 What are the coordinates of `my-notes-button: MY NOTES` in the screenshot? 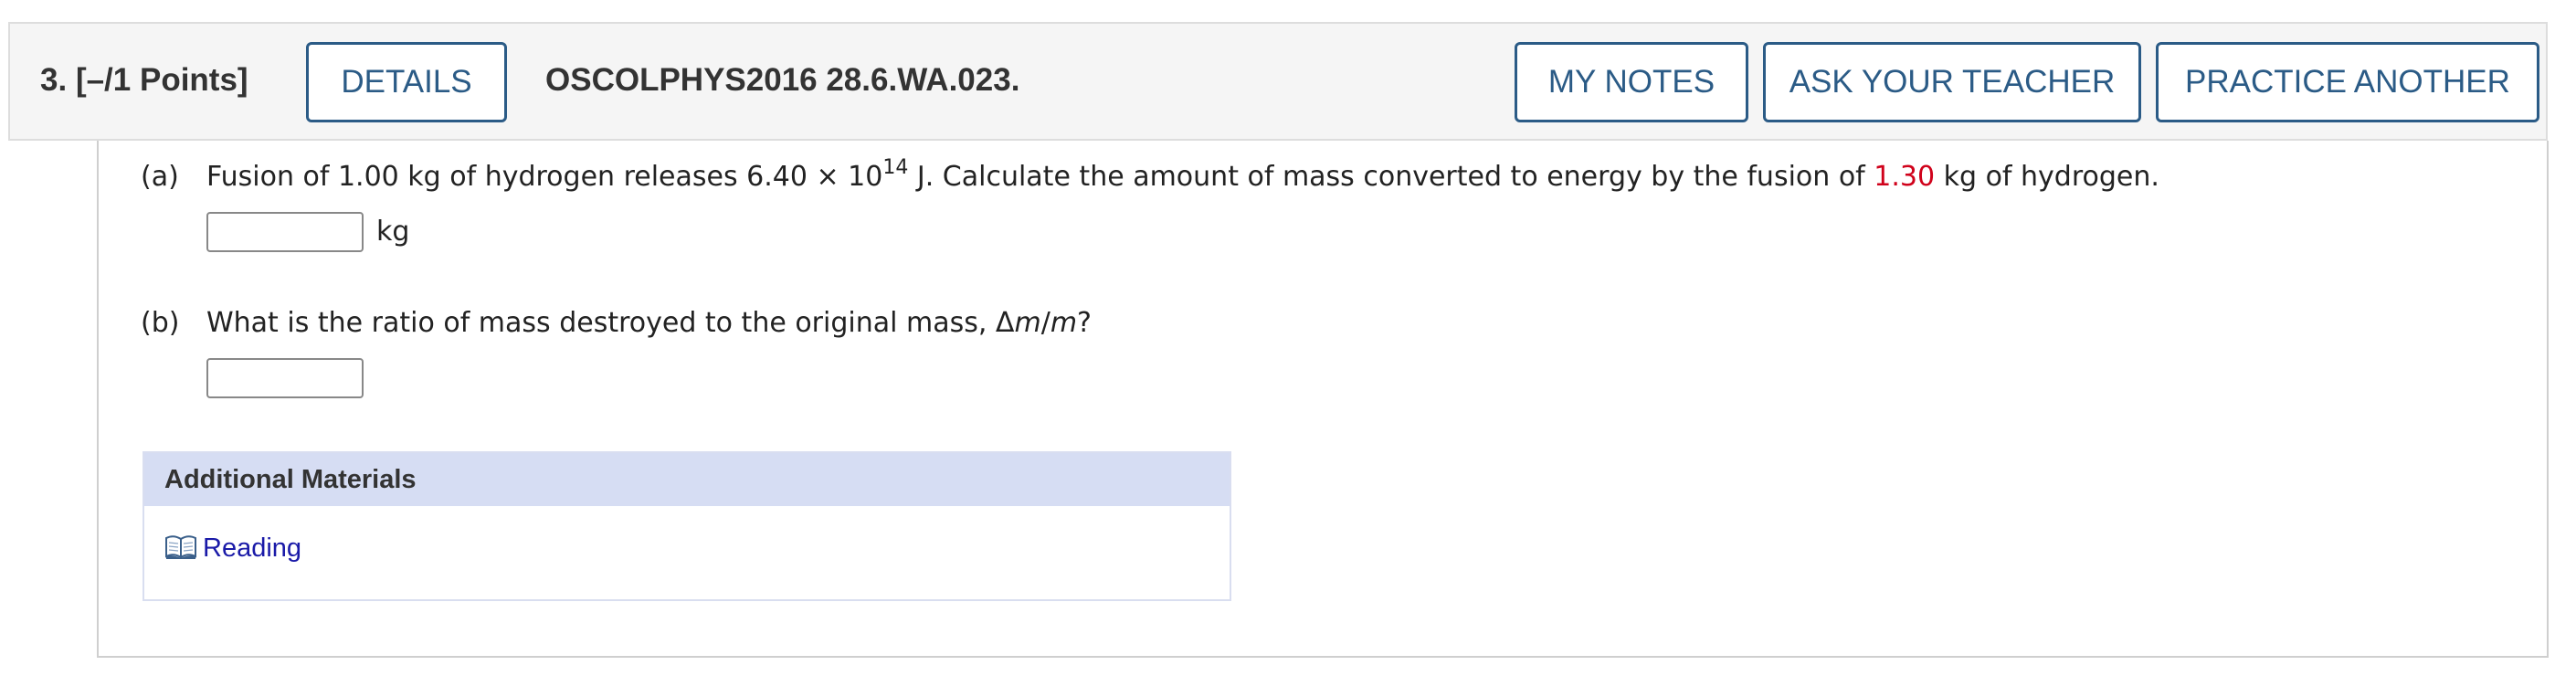 It's located at (1631, 82).